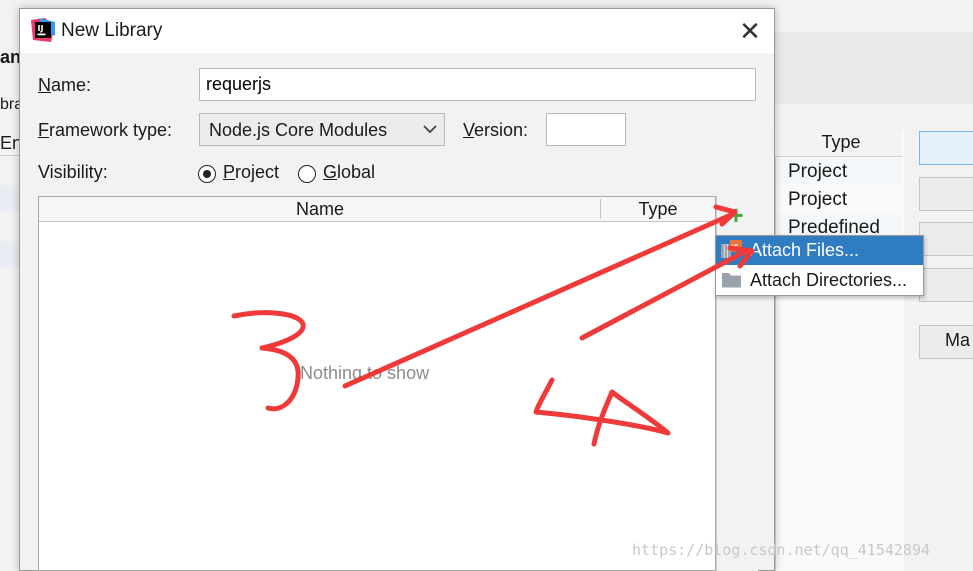 Image resolution: width=973 pixels, height=571 pixels. I want to click on annotation-number-four, so click(602, 412).